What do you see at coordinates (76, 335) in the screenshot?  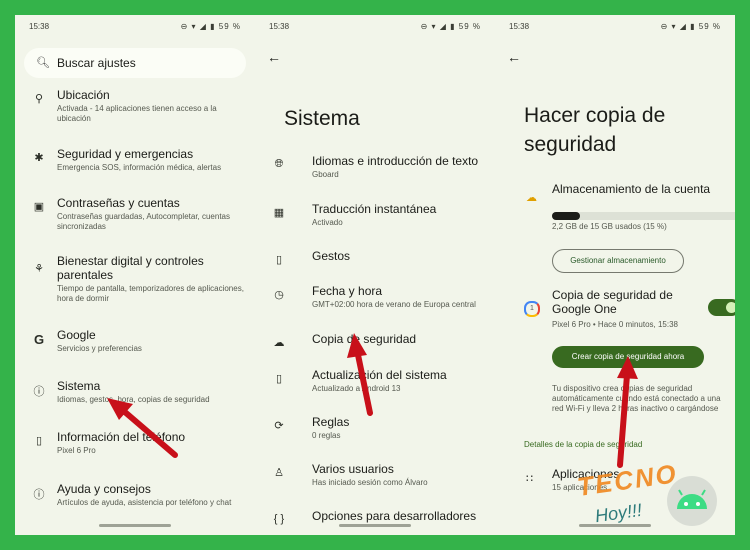 I see `settings-item-title: Google` at bounding box center [76, 335].